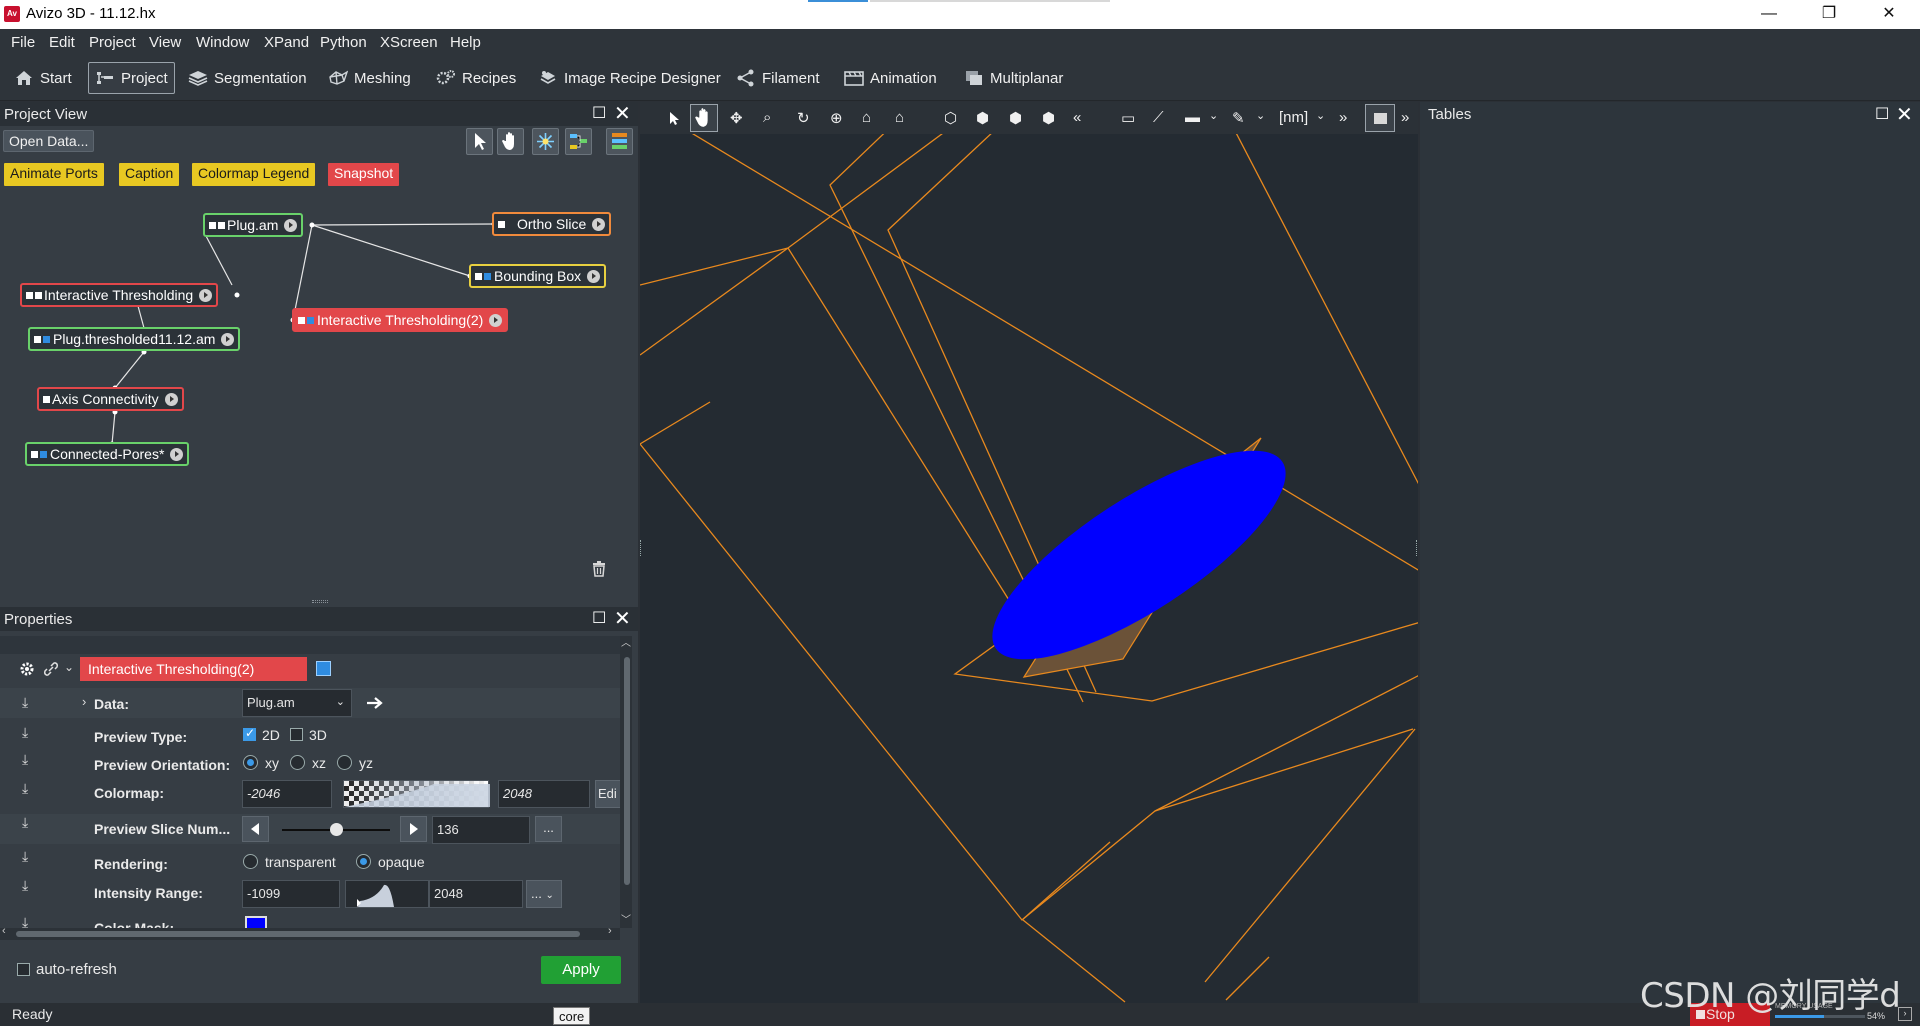 This screenshot has height=1026, width=1920. I want to click on viewer-right-splitter, so click(1417, 548).